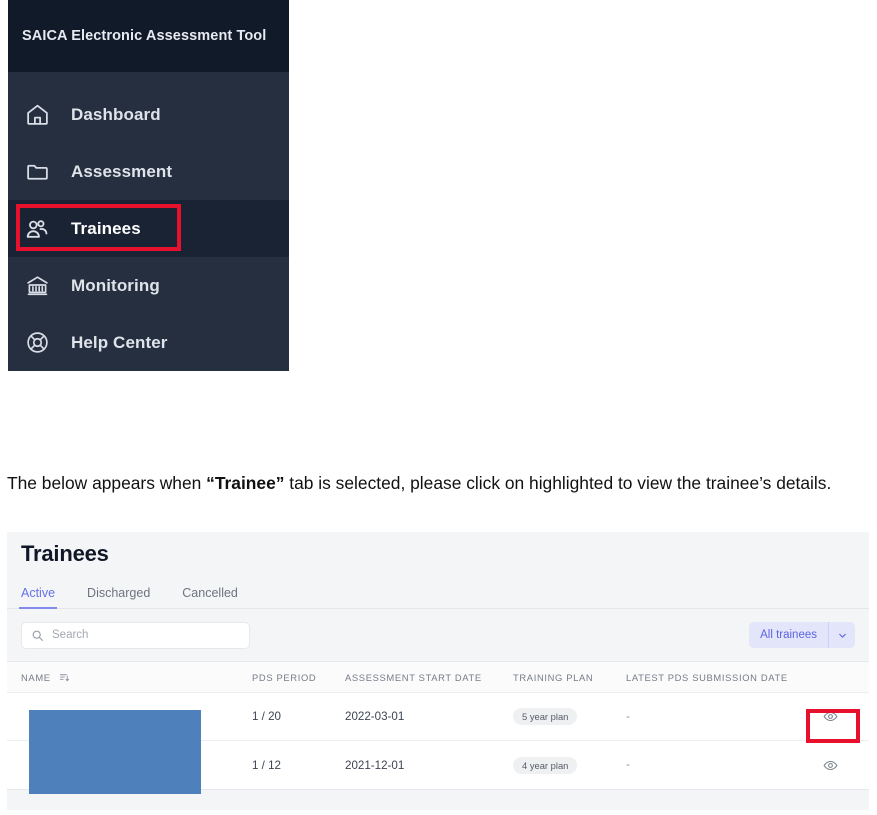 The height and width of the screenshot is (815, 877). What do you see at coordinates (375, 716) in the screenshot?
I see `cell-assessment-start-date: 2022-03-01` at bounding box center [375, 716].